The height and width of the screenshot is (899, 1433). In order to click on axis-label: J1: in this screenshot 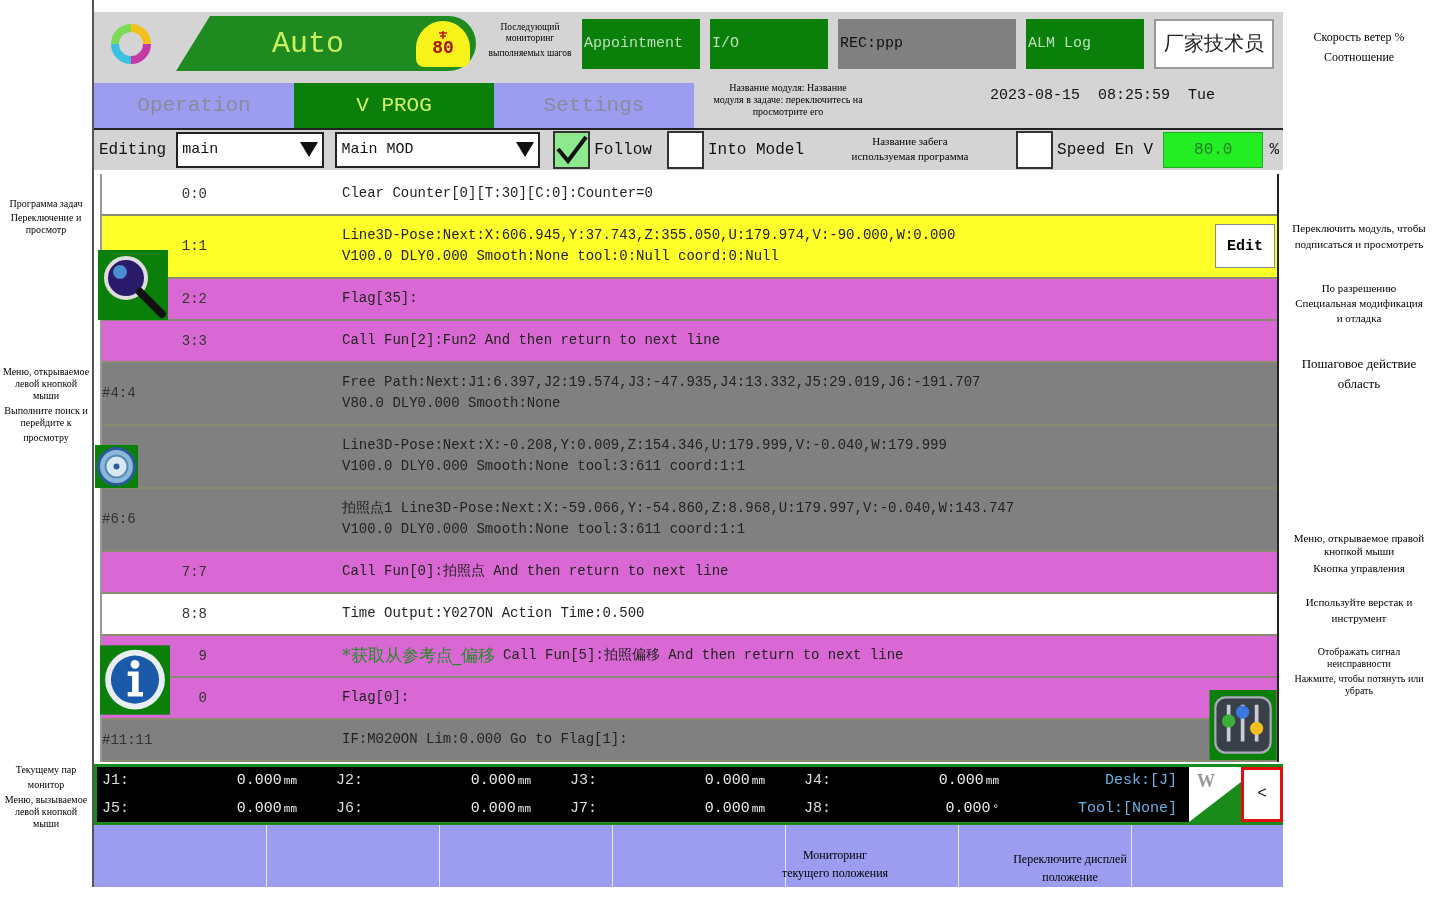, I will do `click(116, 781)`.